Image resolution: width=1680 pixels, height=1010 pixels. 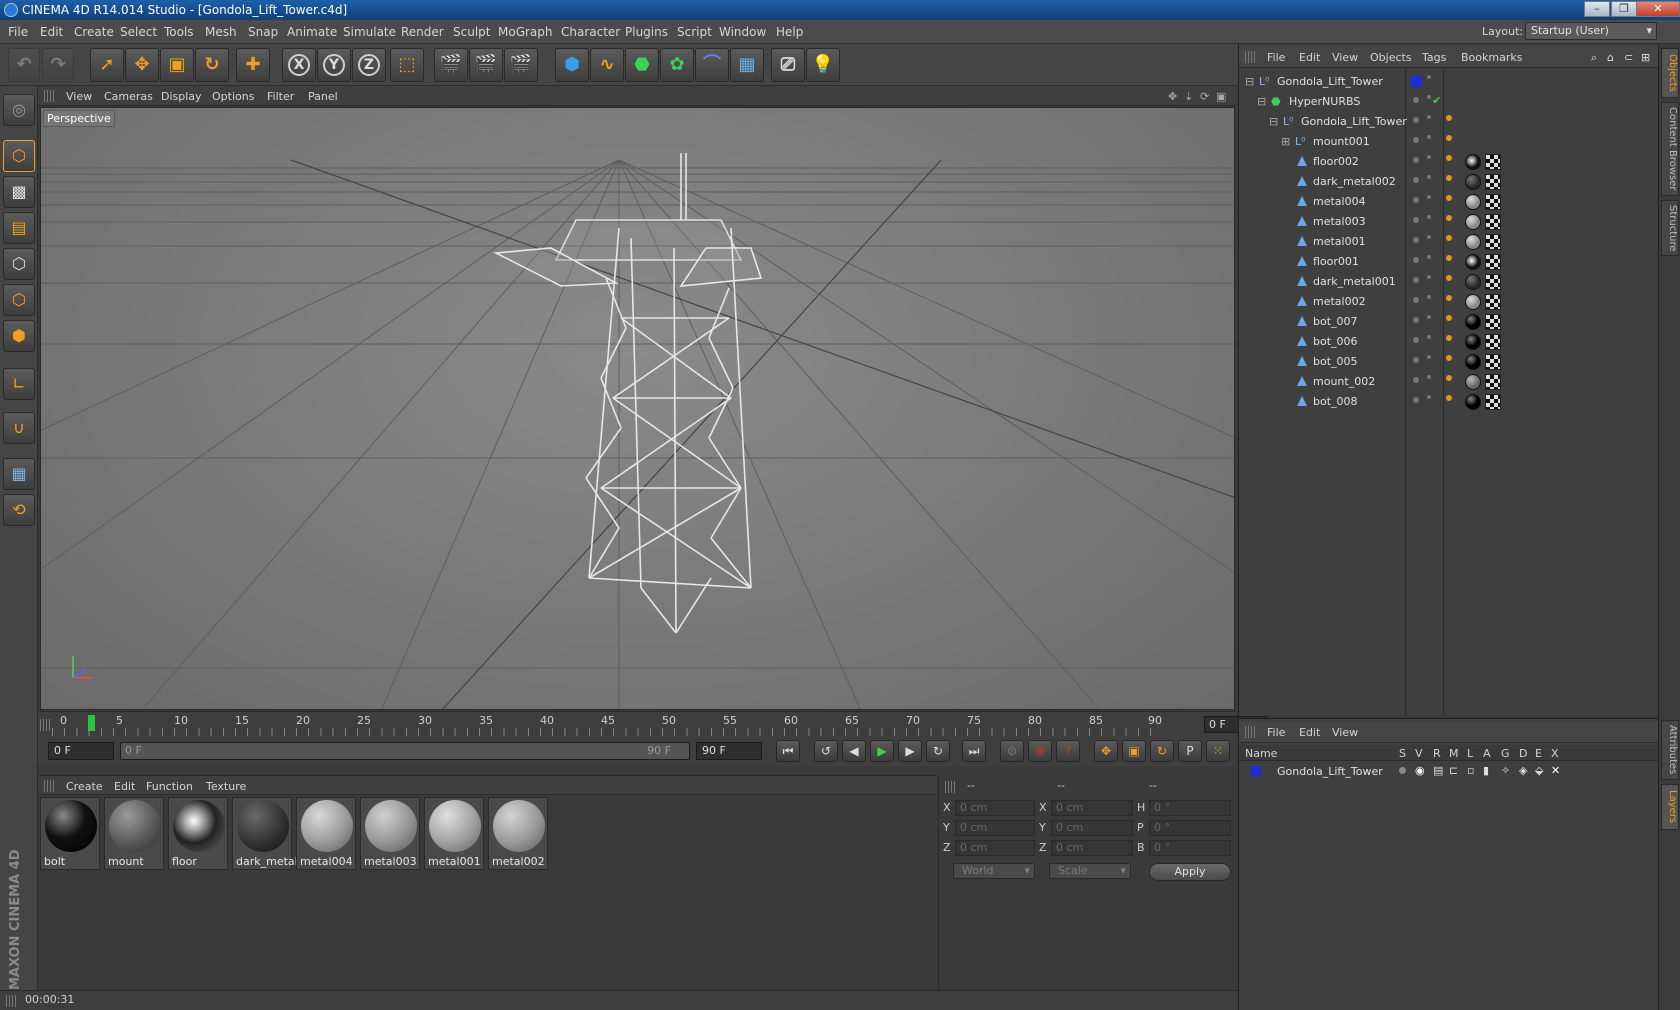 What do you see at coordinates (451, 65) in the screenshot?
I see `render-view-button: 🎬` at bounding box center [451, 65].